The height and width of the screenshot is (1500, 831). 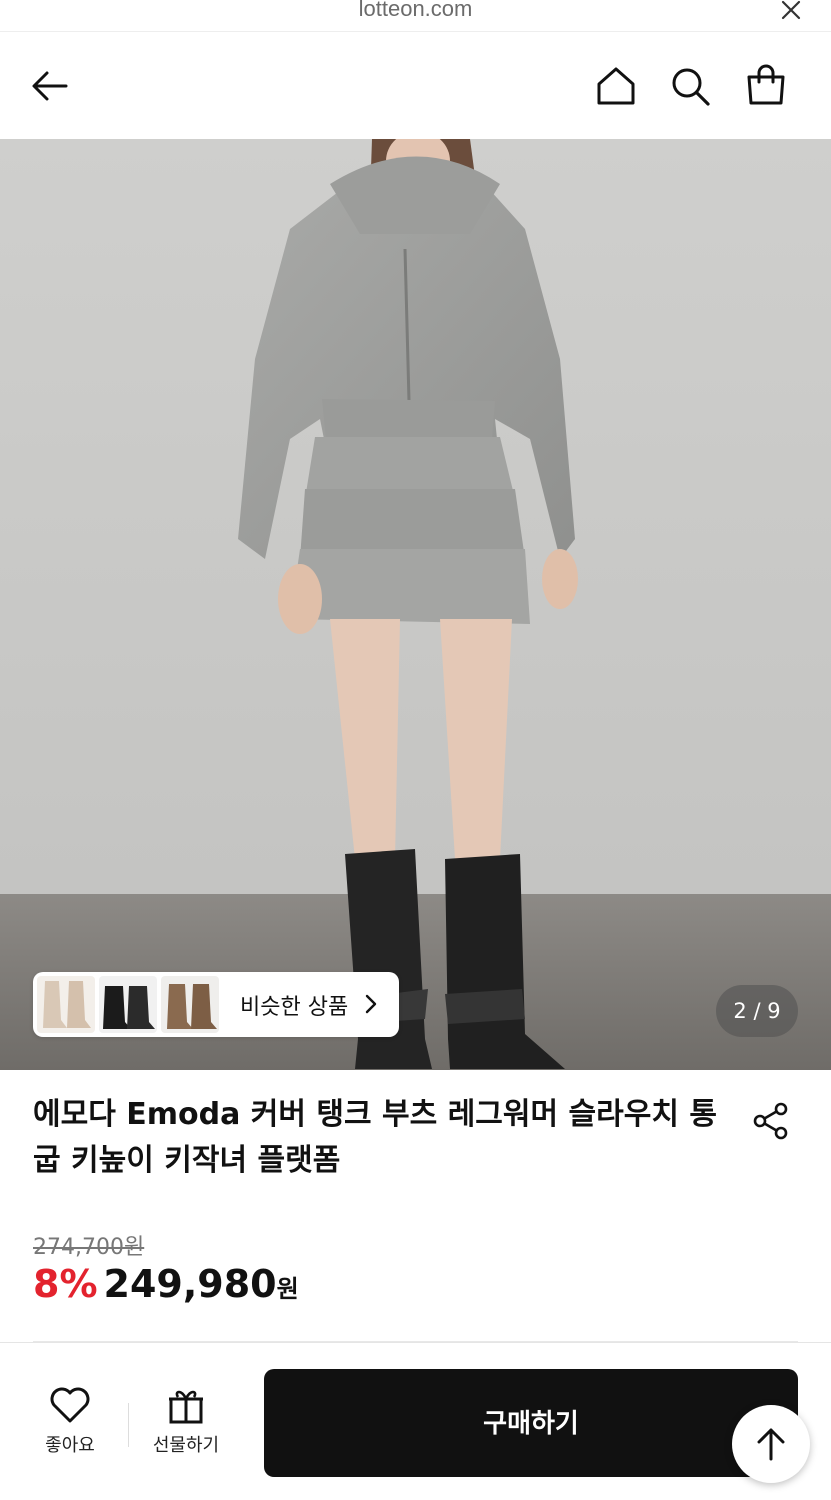 I want to click on sale-price: 249,980, so click(x=190, y=1284).